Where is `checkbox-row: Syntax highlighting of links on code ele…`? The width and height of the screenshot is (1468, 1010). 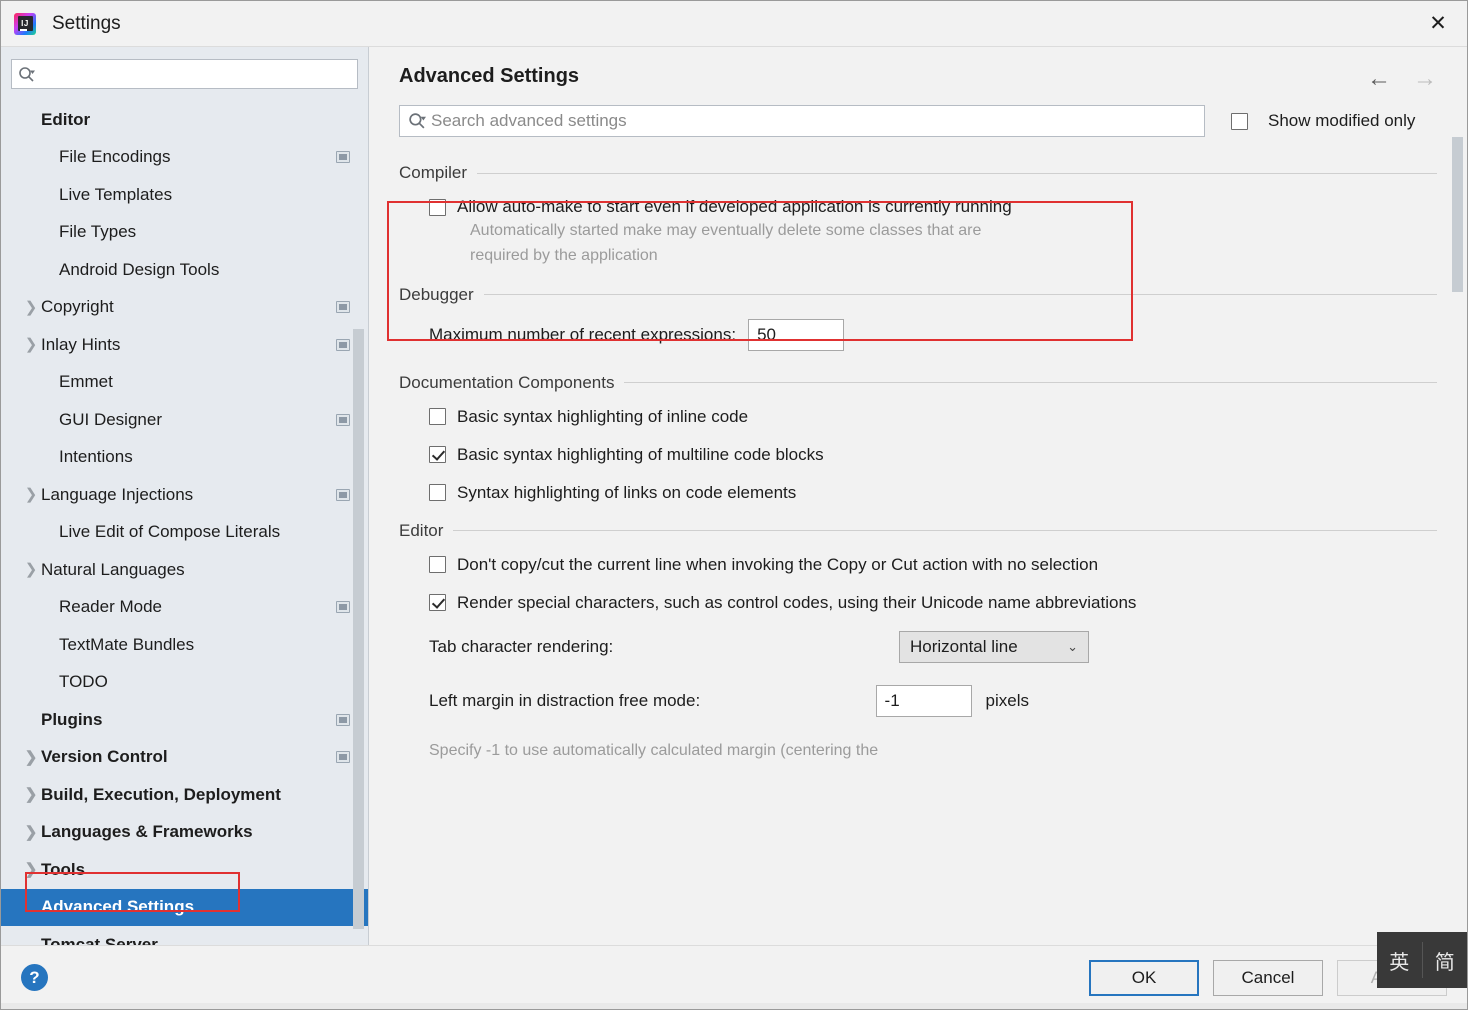
checkbox-row: Syntax highlighting of links on code ele… is located at coordinates (918, 493).